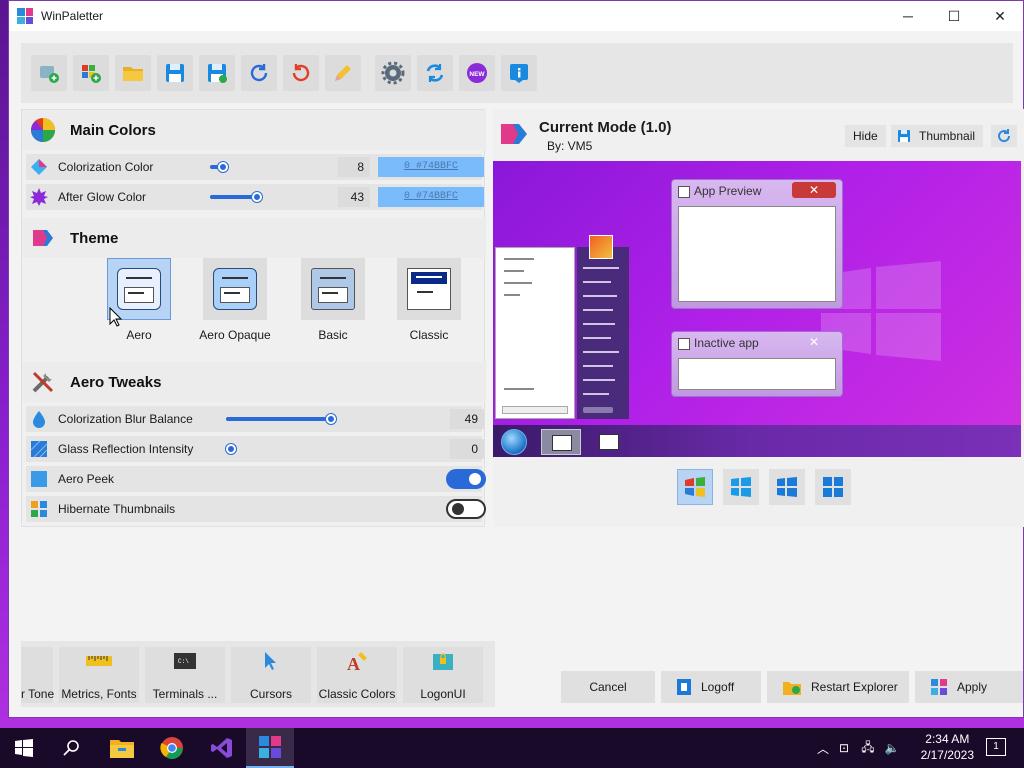  I want to click on network-icon: 🖧, so click(868, 748).